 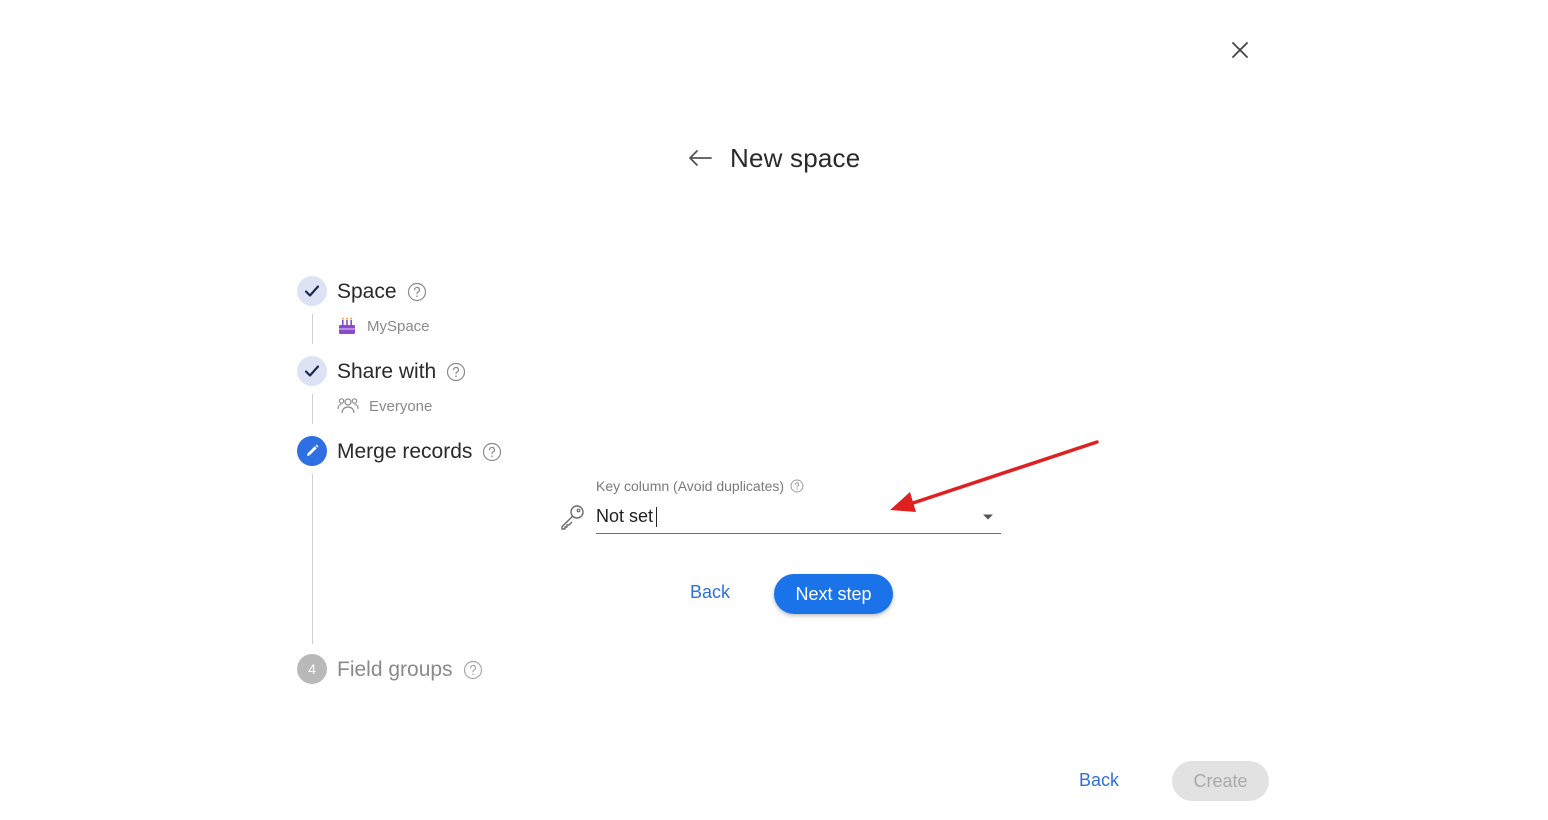 I want to click on pencil-icon, so click(x=313, y=450).